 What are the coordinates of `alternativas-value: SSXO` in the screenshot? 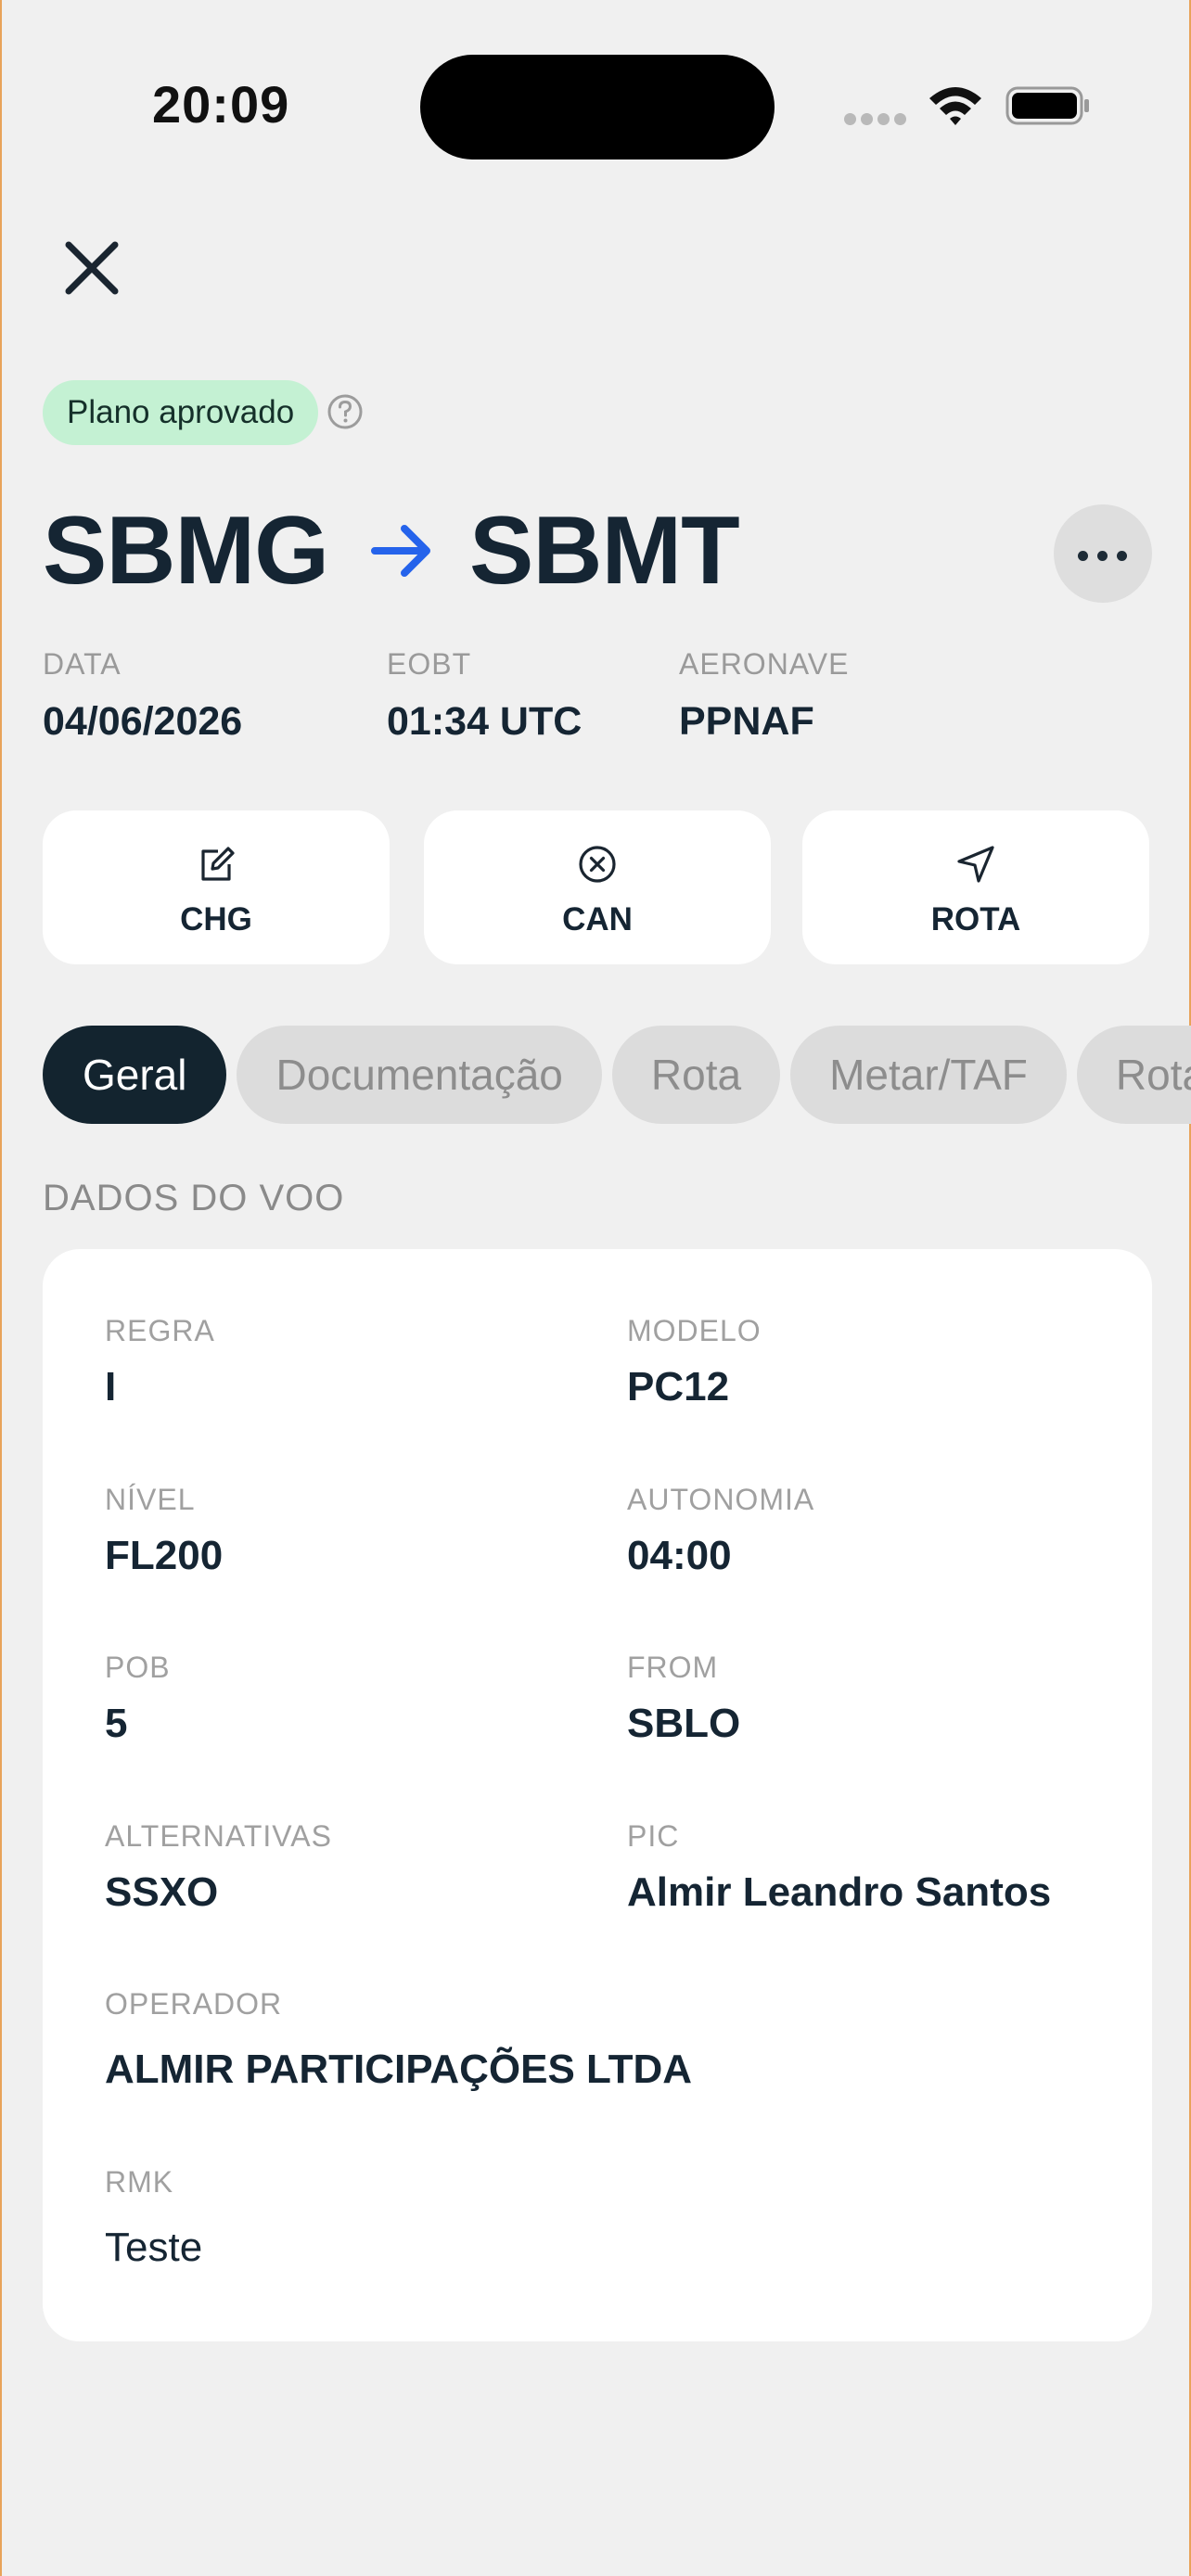 It's located at (162, 1892).